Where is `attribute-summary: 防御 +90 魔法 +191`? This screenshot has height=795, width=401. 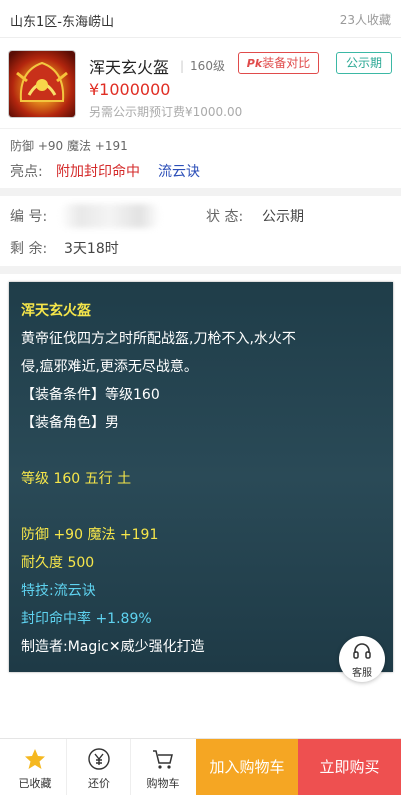 attribute-summary: 防御 +90 魔法 +191 is located at coordinates (200, 142).